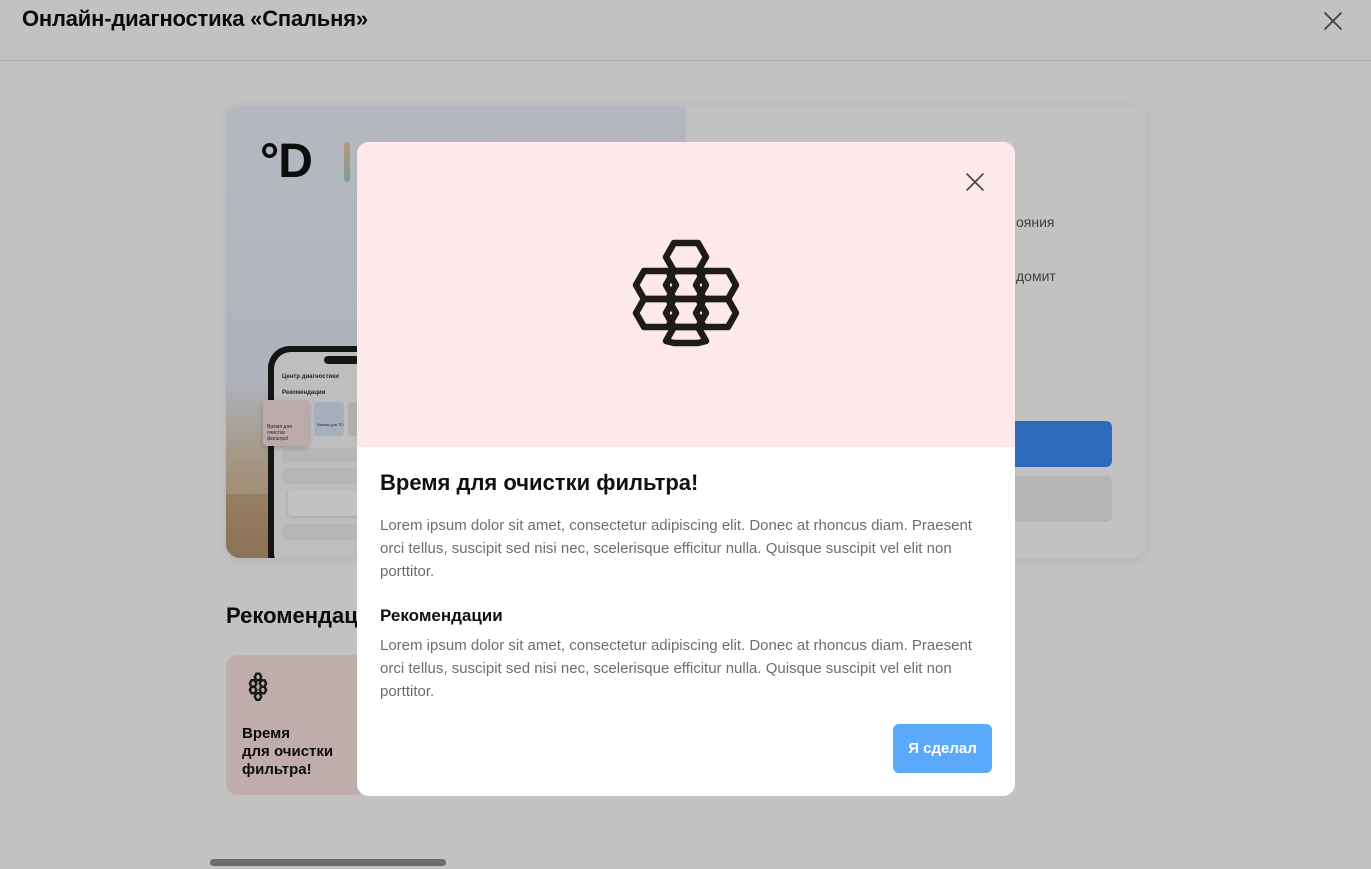  What do you see at coordinates (975, 182) in the screenshot?
I see `close-icon` at bounding box center [975, 182].